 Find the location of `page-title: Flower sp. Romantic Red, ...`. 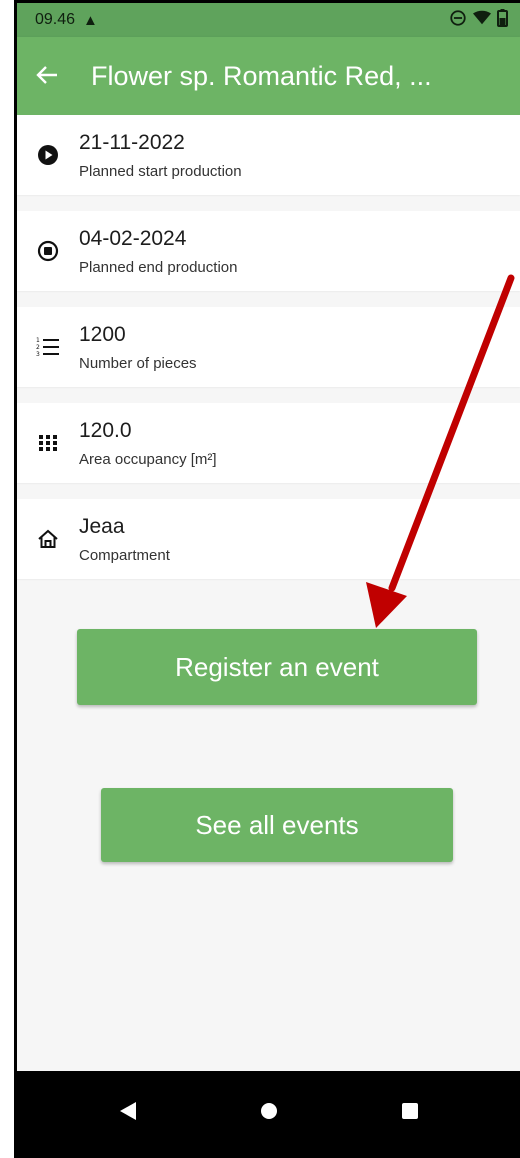

page-title: Flower sp. Romantic Red, ... is located at coordinates (261, 75).